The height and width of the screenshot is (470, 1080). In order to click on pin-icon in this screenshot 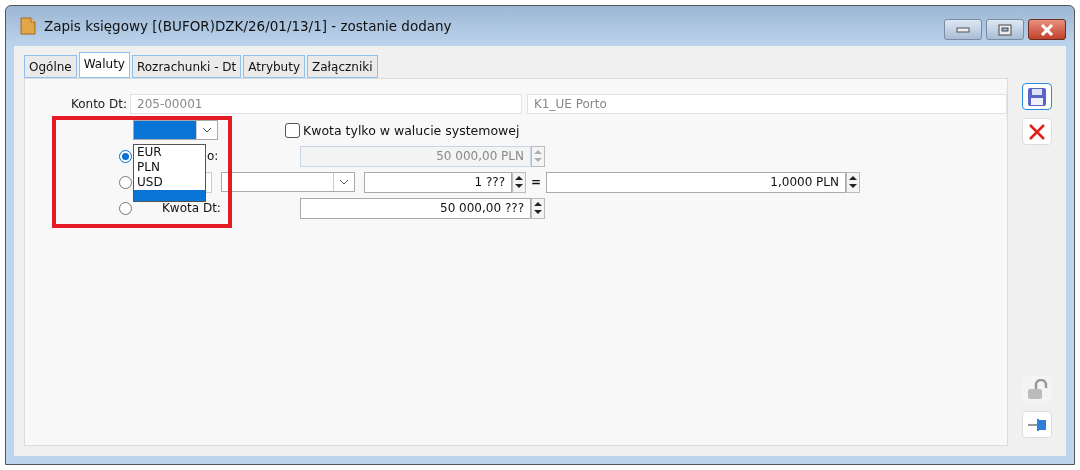, I will do `click(1037, 424)`.